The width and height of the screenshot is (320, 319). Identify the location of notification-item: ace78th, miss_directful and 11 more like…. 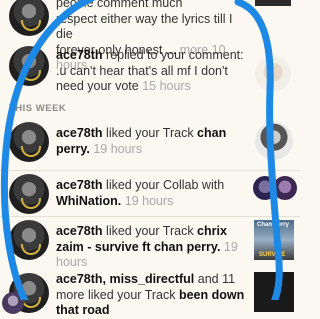
(150, 293).